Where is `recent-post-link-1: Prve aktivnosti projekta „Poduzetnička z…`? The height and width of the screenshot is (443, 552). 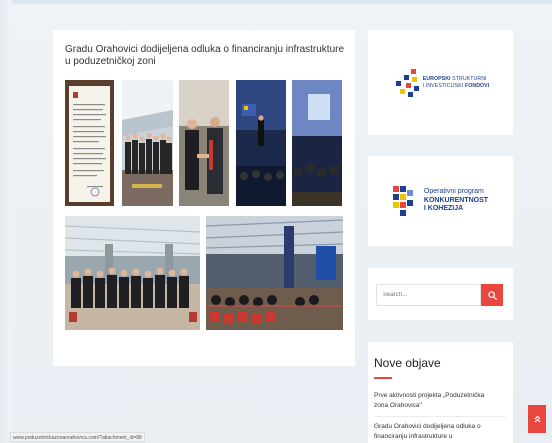 recent-post-link-1: Prve aktivnosti projekta „Poduzetnička z… is located at coordinates (440, 401).